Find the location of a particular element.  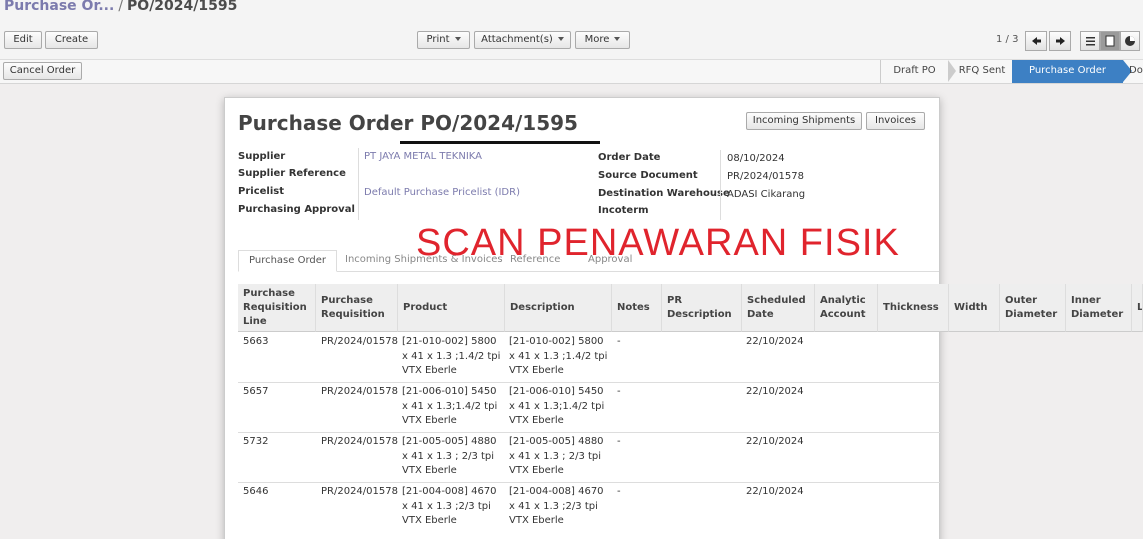

arrow-right-icon is located at coordinates (1060, 41).